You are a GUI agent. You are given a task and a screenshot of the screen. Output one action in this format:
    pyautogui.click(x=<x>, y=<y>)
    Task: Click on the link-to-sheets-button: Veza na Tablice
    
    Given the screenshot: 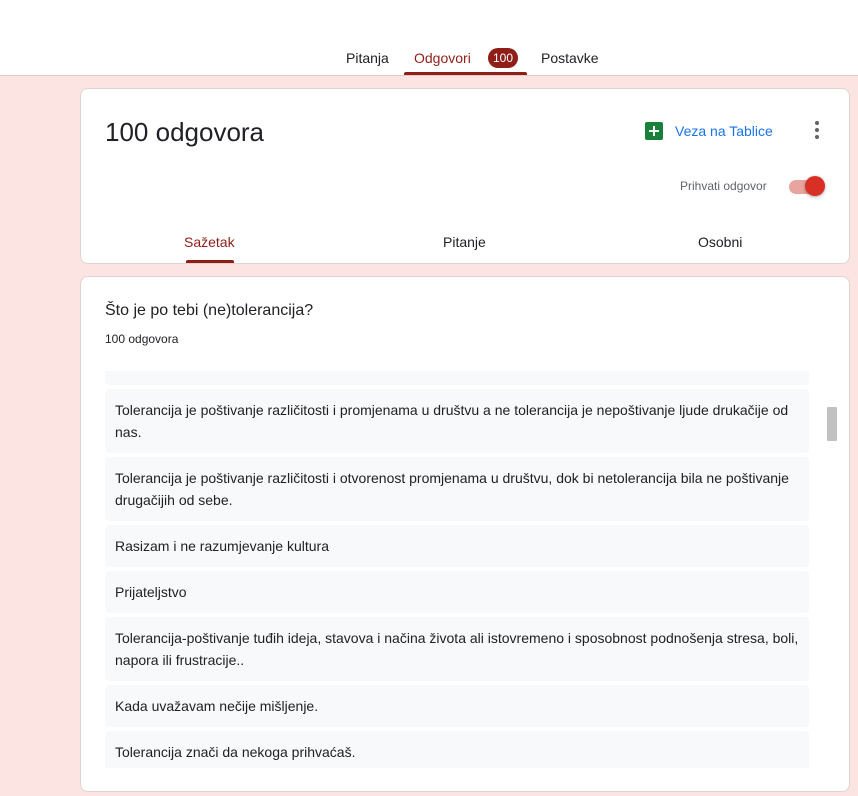 What is the action you would take?
    pyautogui.click(x=709, y=131)
    